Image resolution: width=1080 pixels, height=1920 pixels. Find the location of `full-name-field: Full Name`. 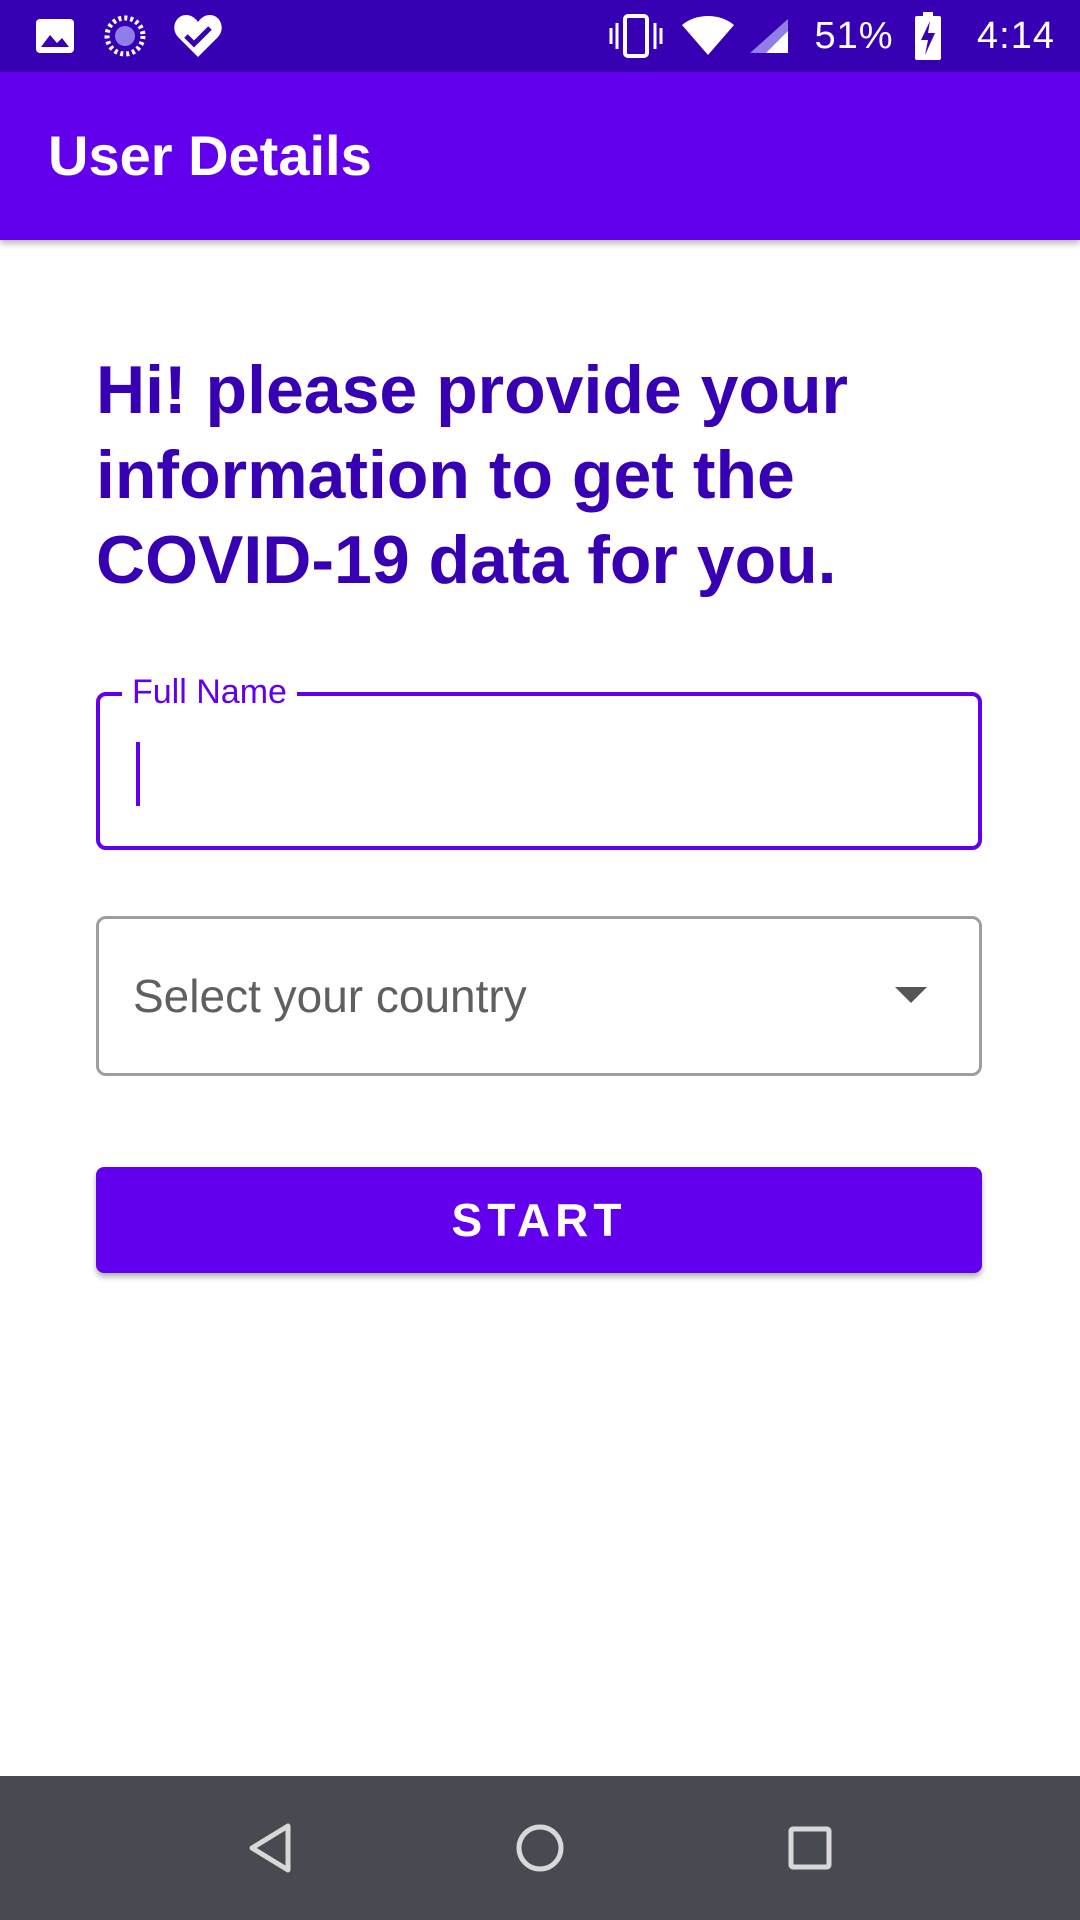

full-name-field: Full Name is located at coordinates (539, 760).